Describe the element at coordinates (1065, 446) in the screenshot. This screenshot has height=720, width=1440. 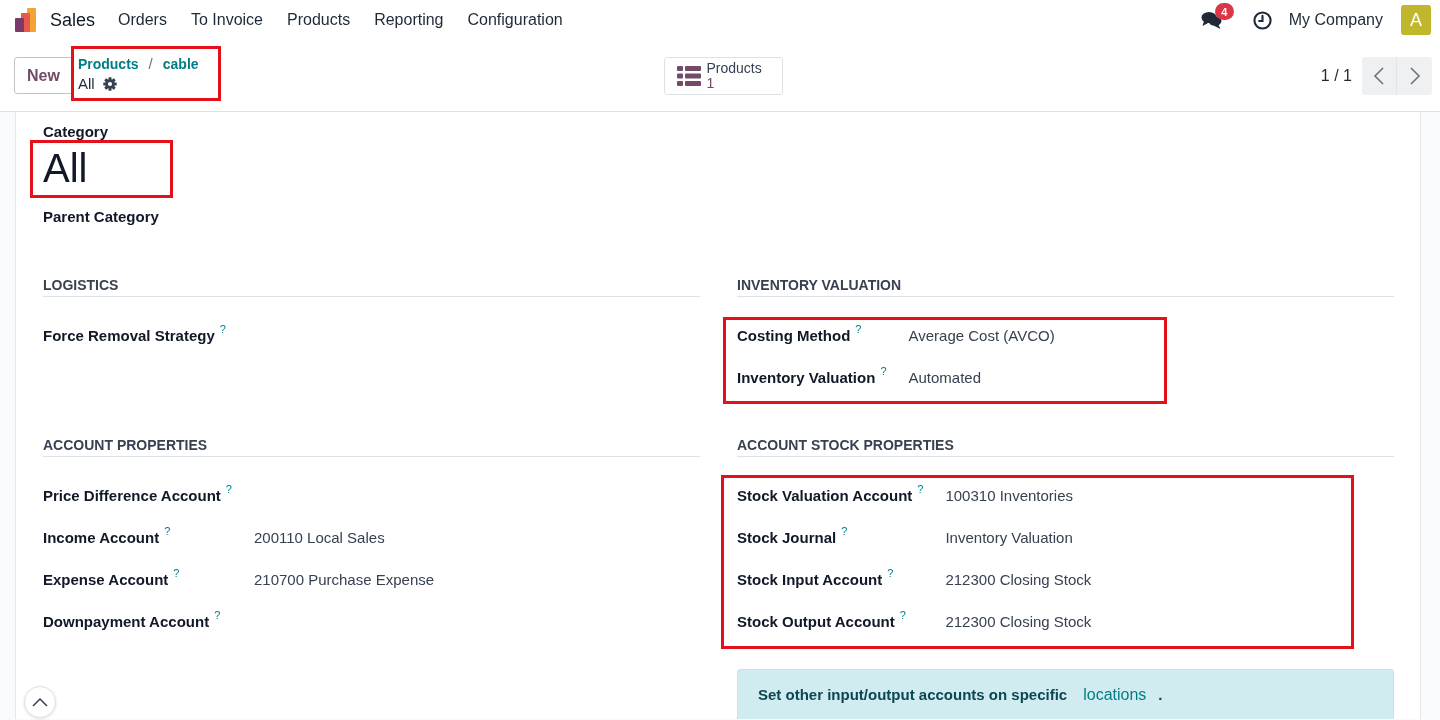
I see `group-heading: ACCOUNT STOCK PROPERTIES` at that location.